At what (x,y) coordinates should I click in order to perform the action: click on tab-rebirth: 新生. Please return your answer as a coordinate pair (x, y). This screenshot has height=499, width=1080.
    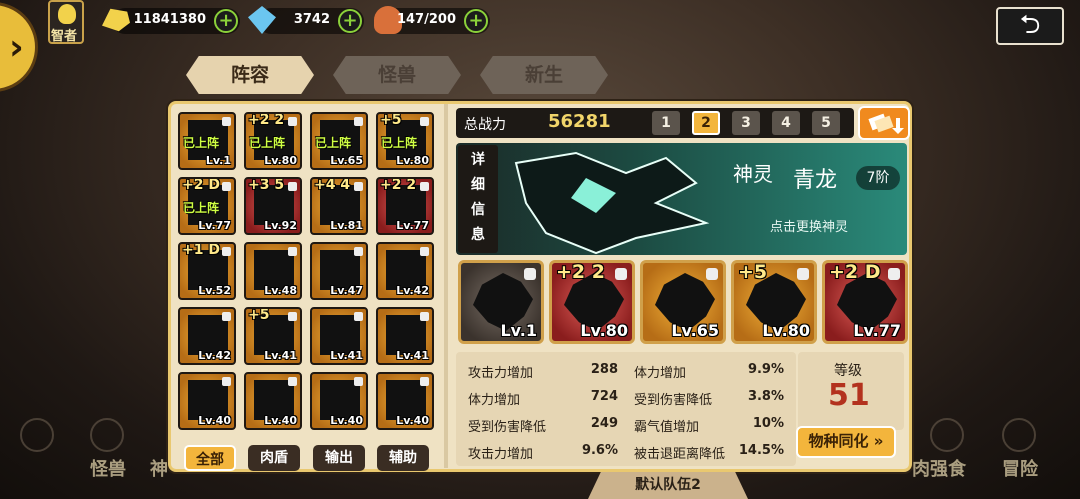
    Looking at the image, I should click on (544, 75).